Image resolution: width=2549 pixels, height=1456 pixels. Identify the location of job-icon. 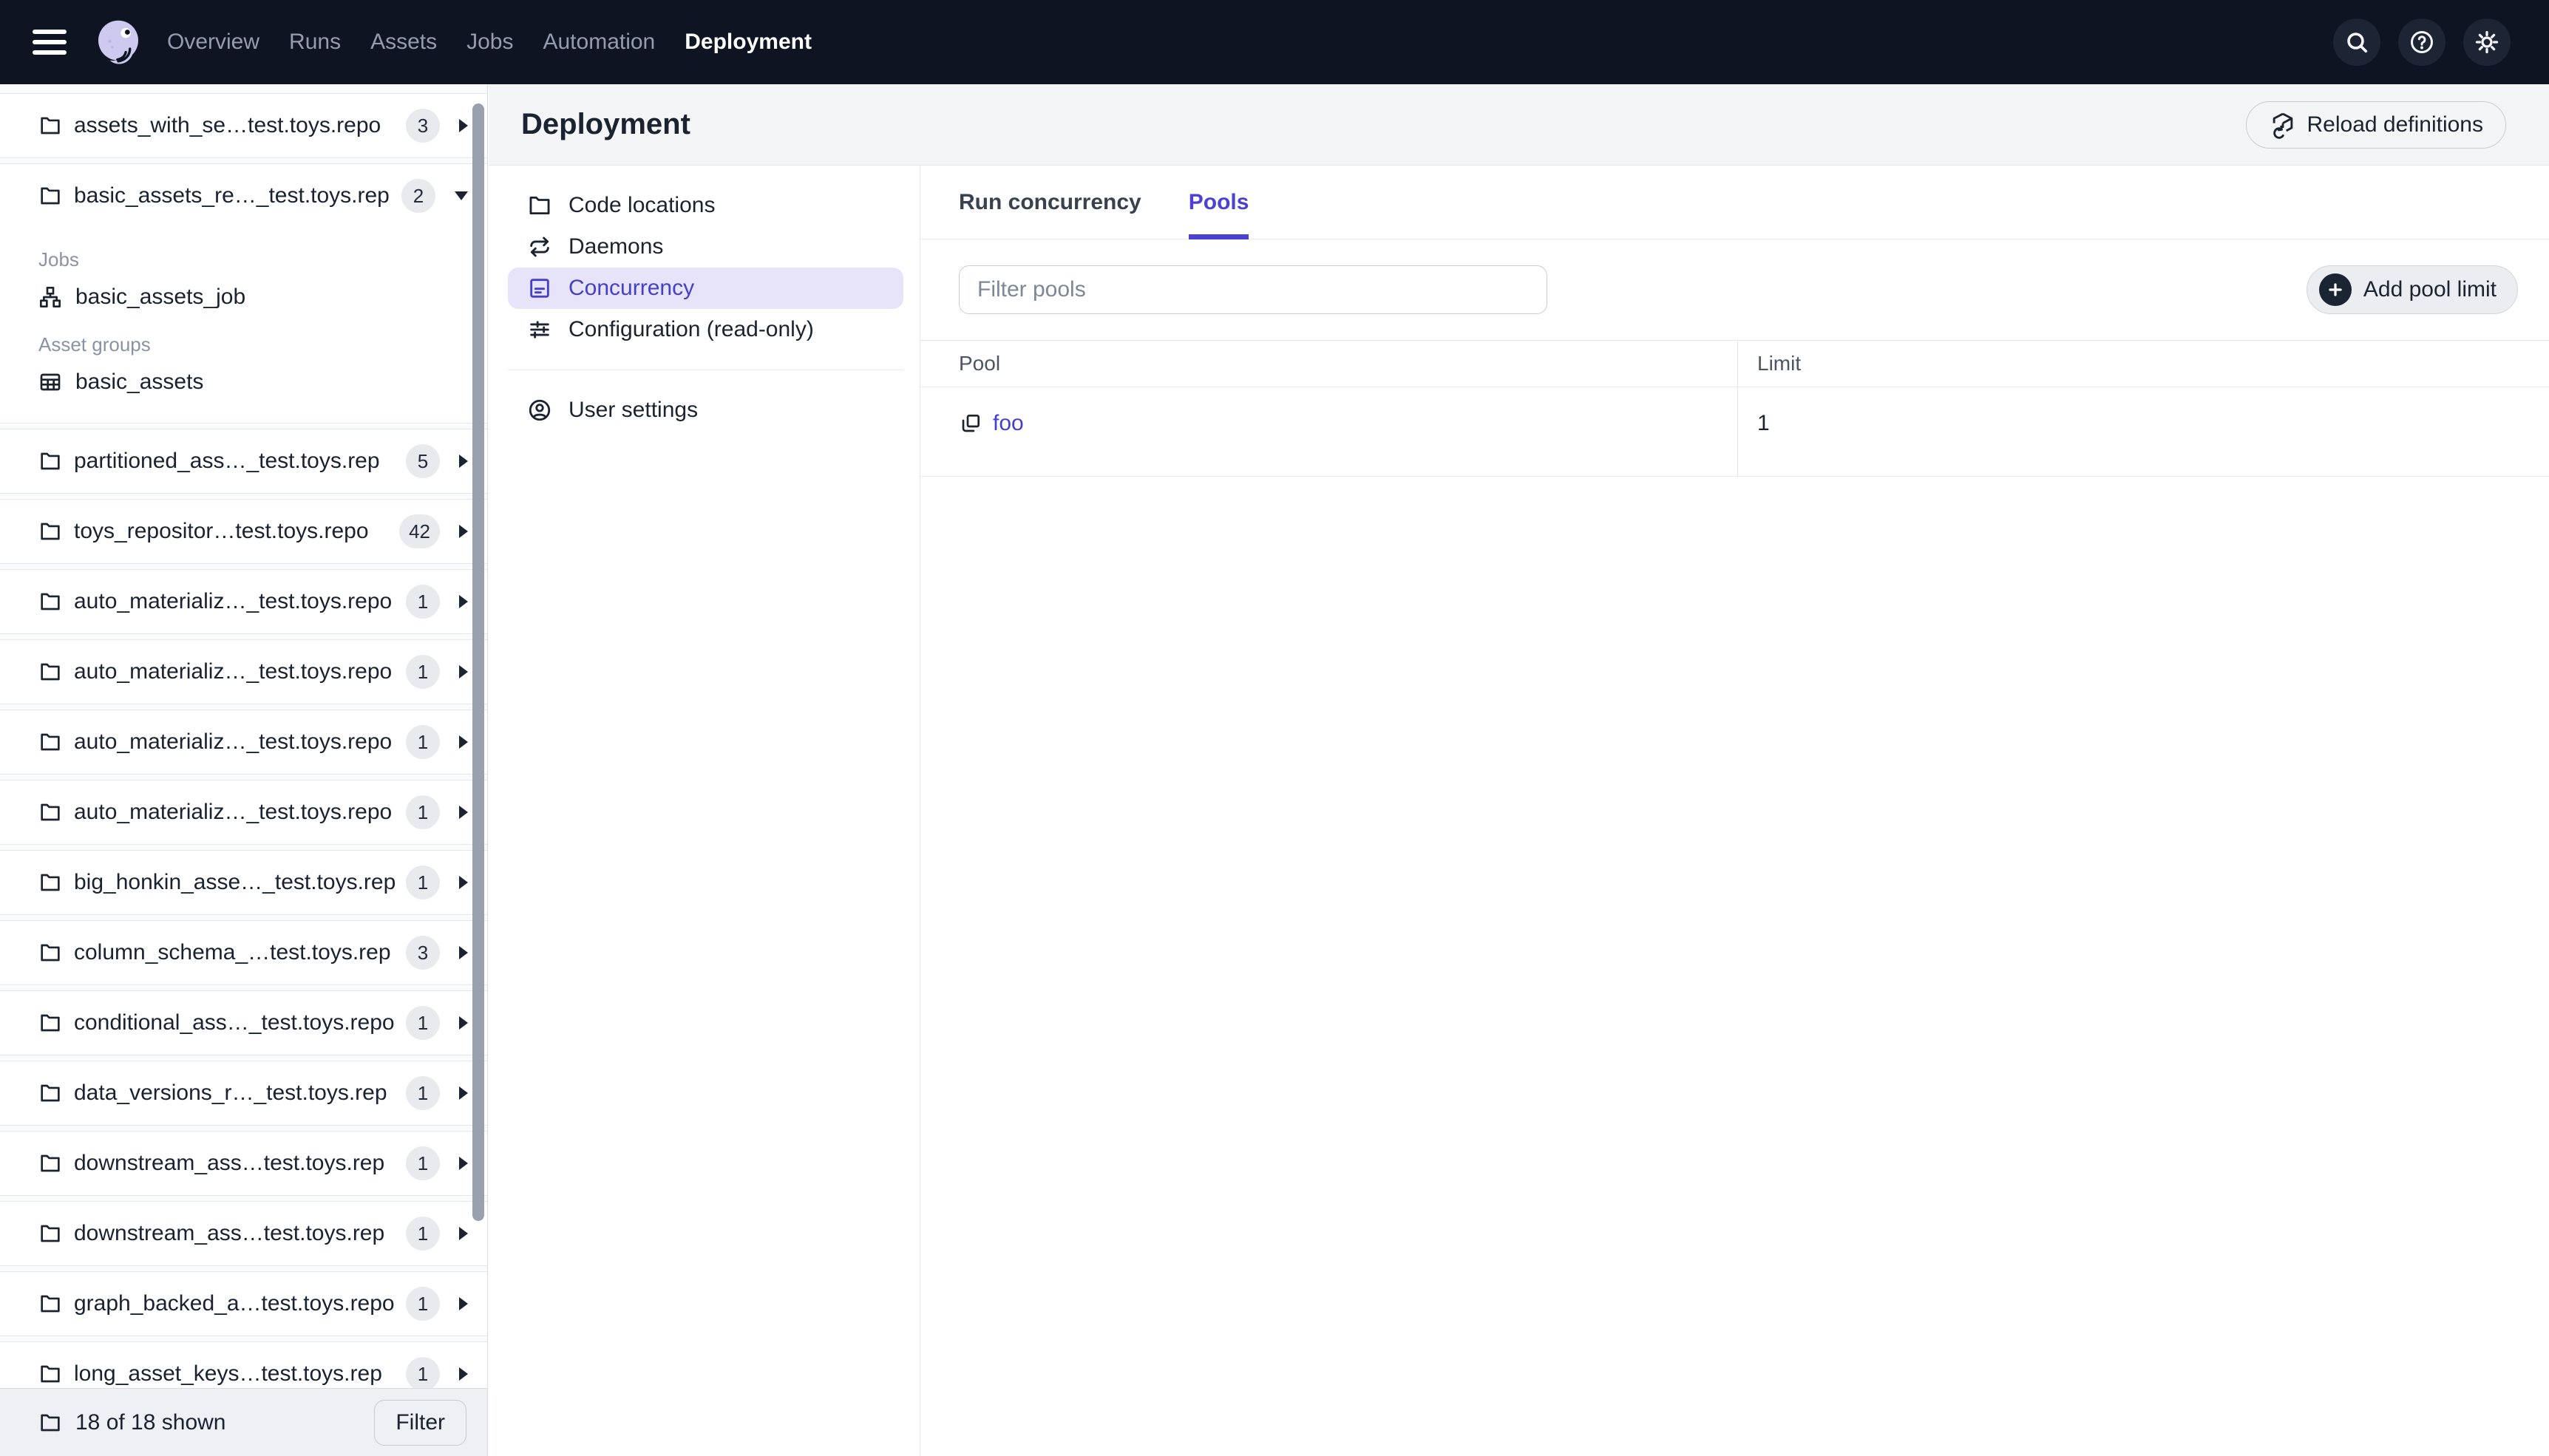
(50, 297).